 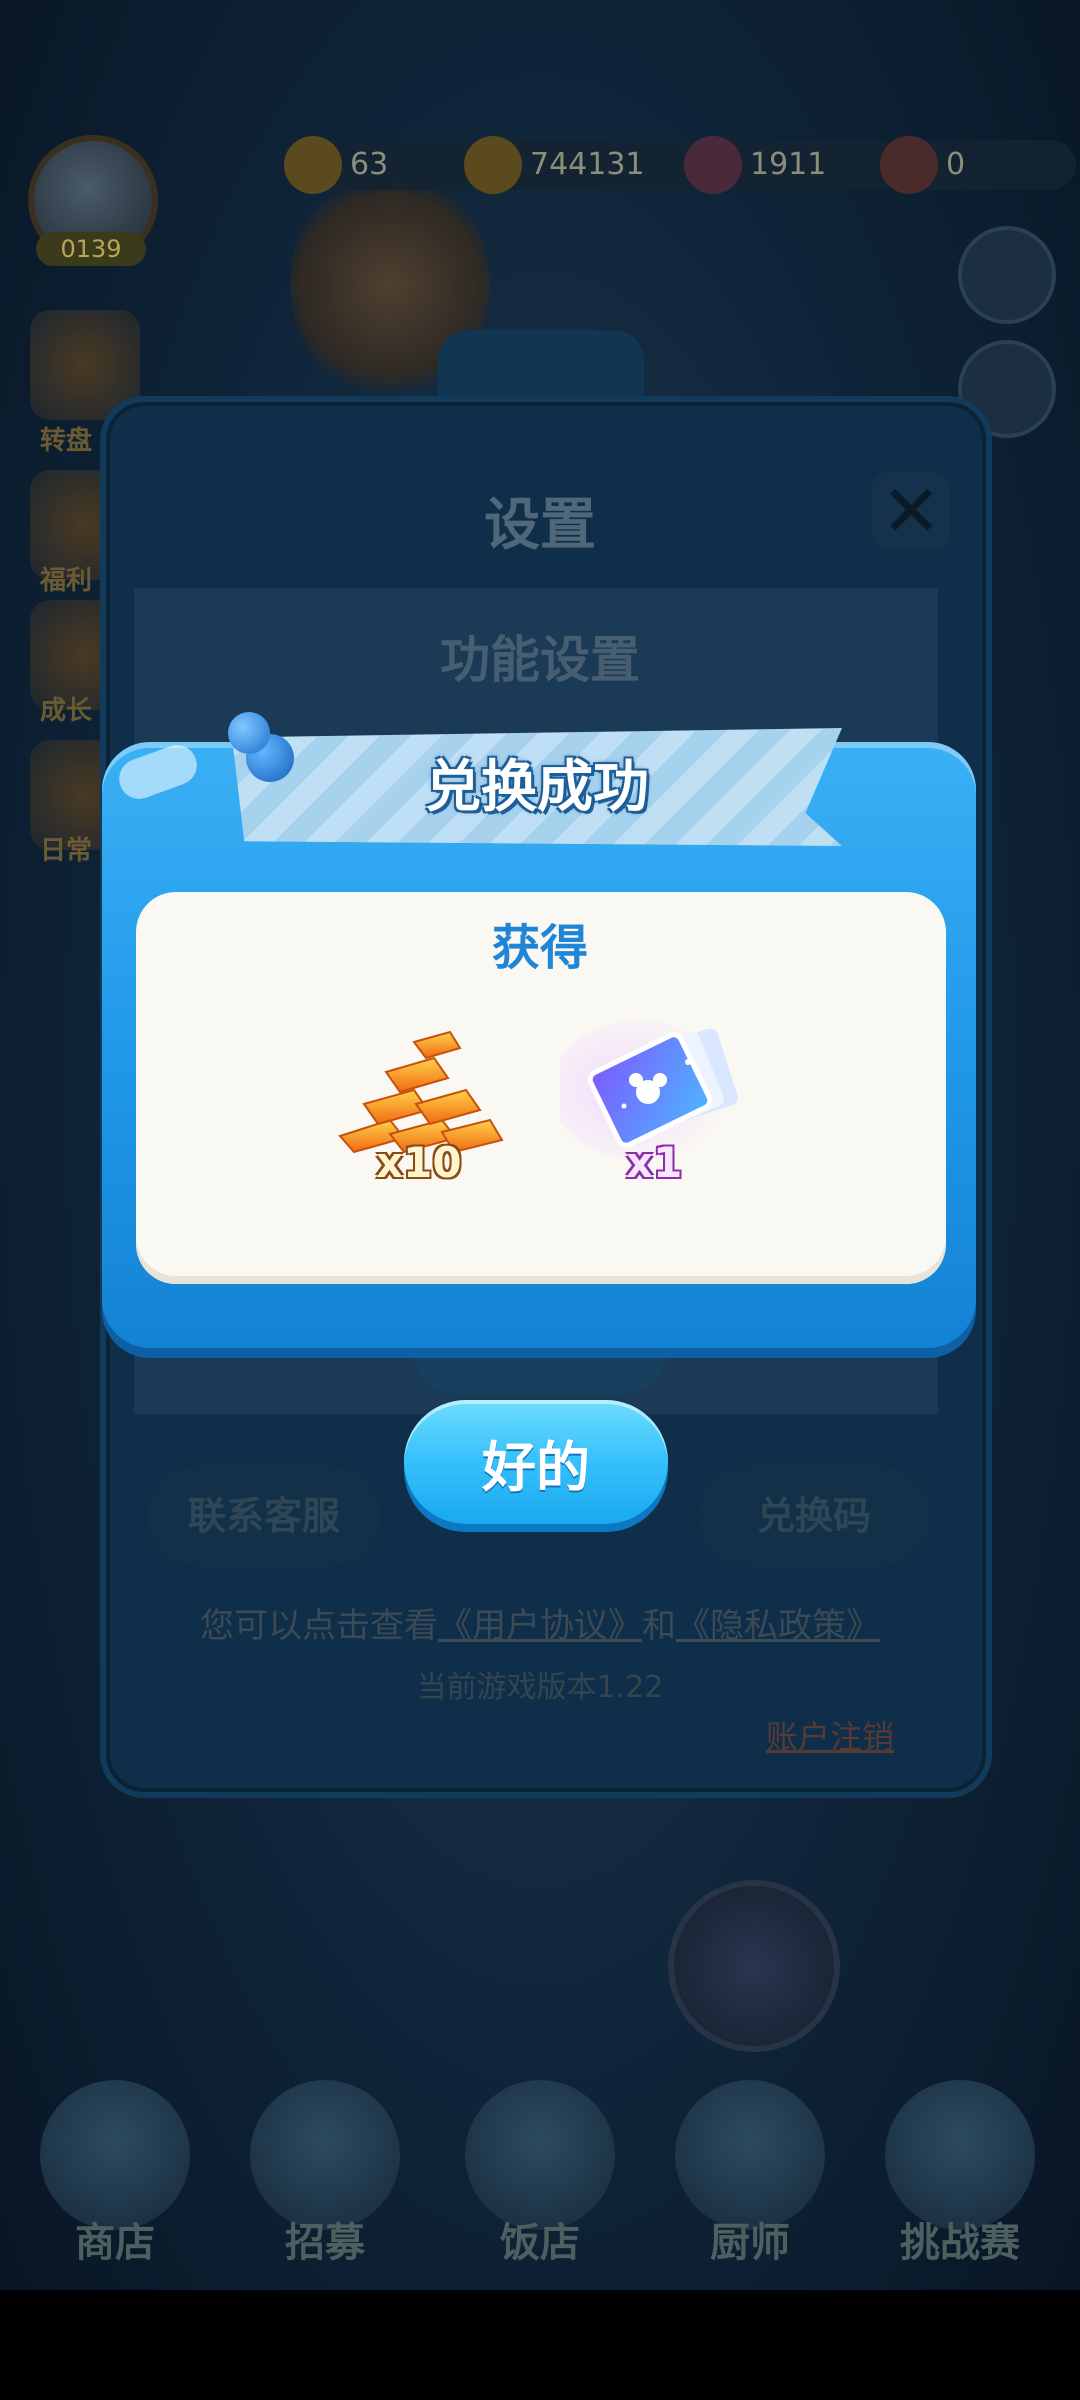 What do you see at coordinates (960, 2155) in the screenshot?
I see `challenge-icon` at bounding box center [960, 2155].